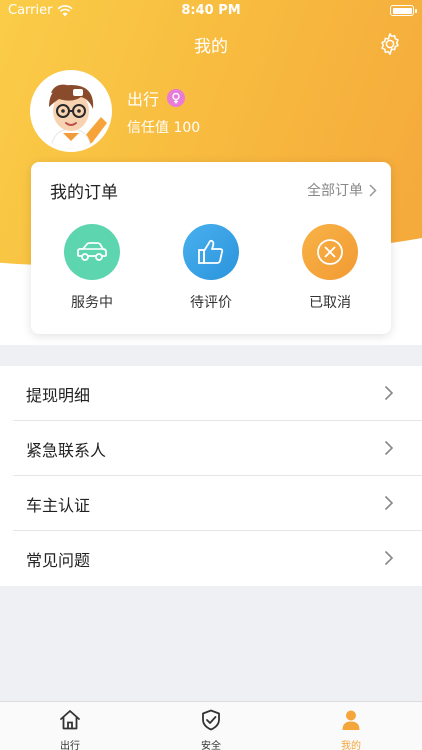 The image size is (422, 750). What do you see at coordinates (211, 745) in the screenshot?
I see `tab-label: 安全` at bounding box center [211, 745].